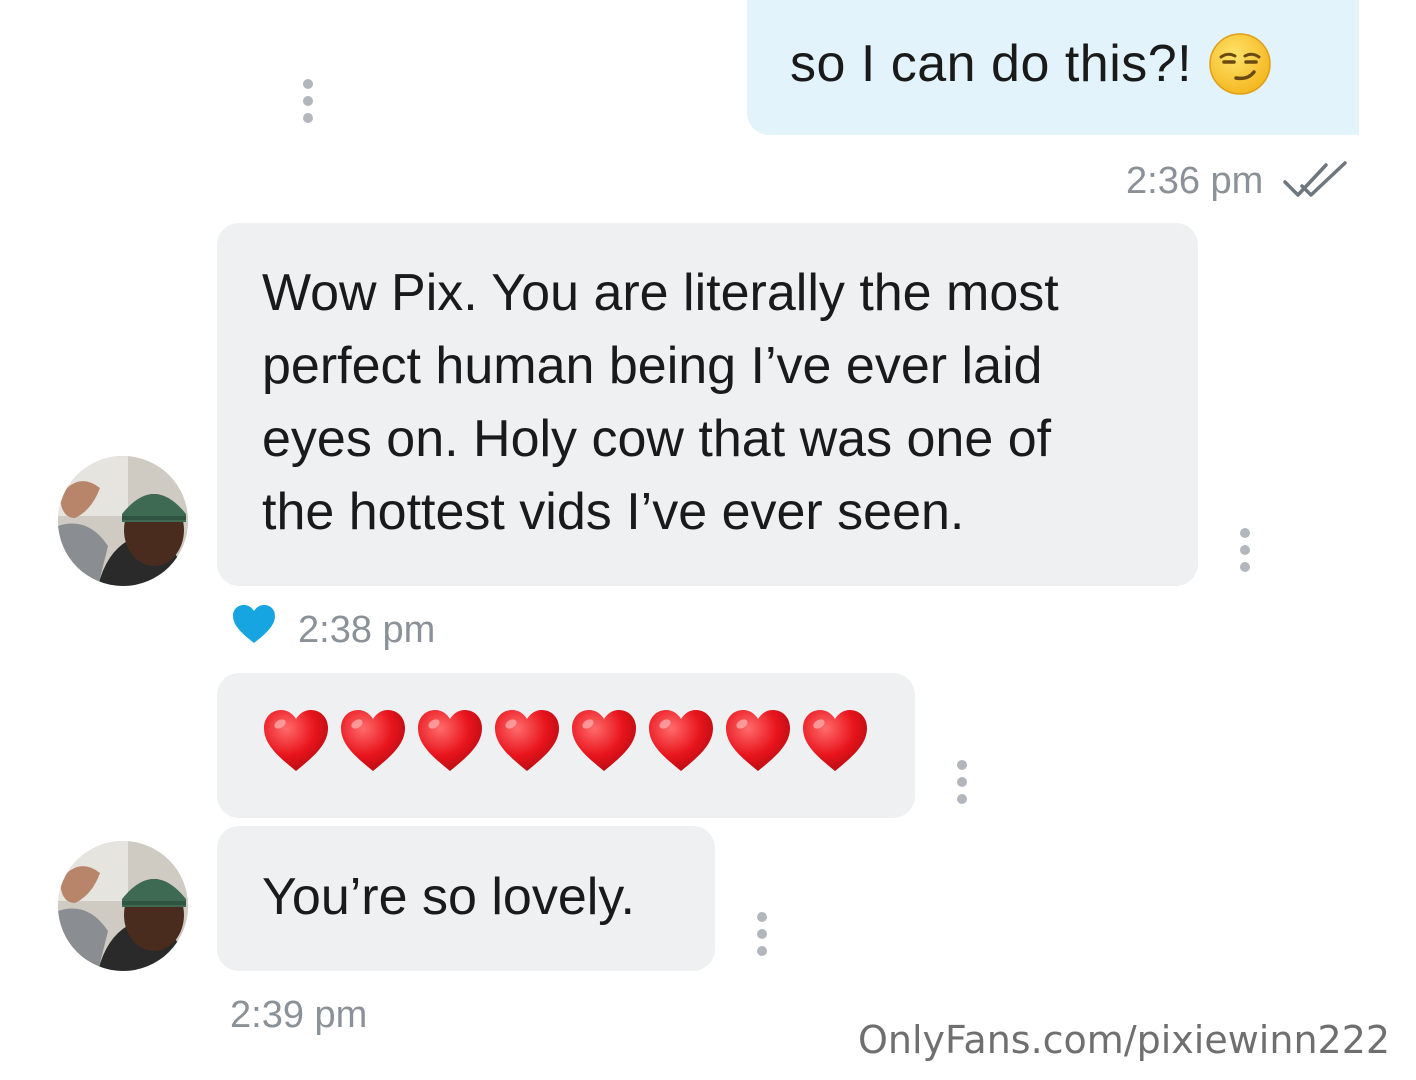 The image size is (1416, 1080). Describe the element at coordinates (1315, 179) in the screenshot. I see `double-check-icon` at that location.